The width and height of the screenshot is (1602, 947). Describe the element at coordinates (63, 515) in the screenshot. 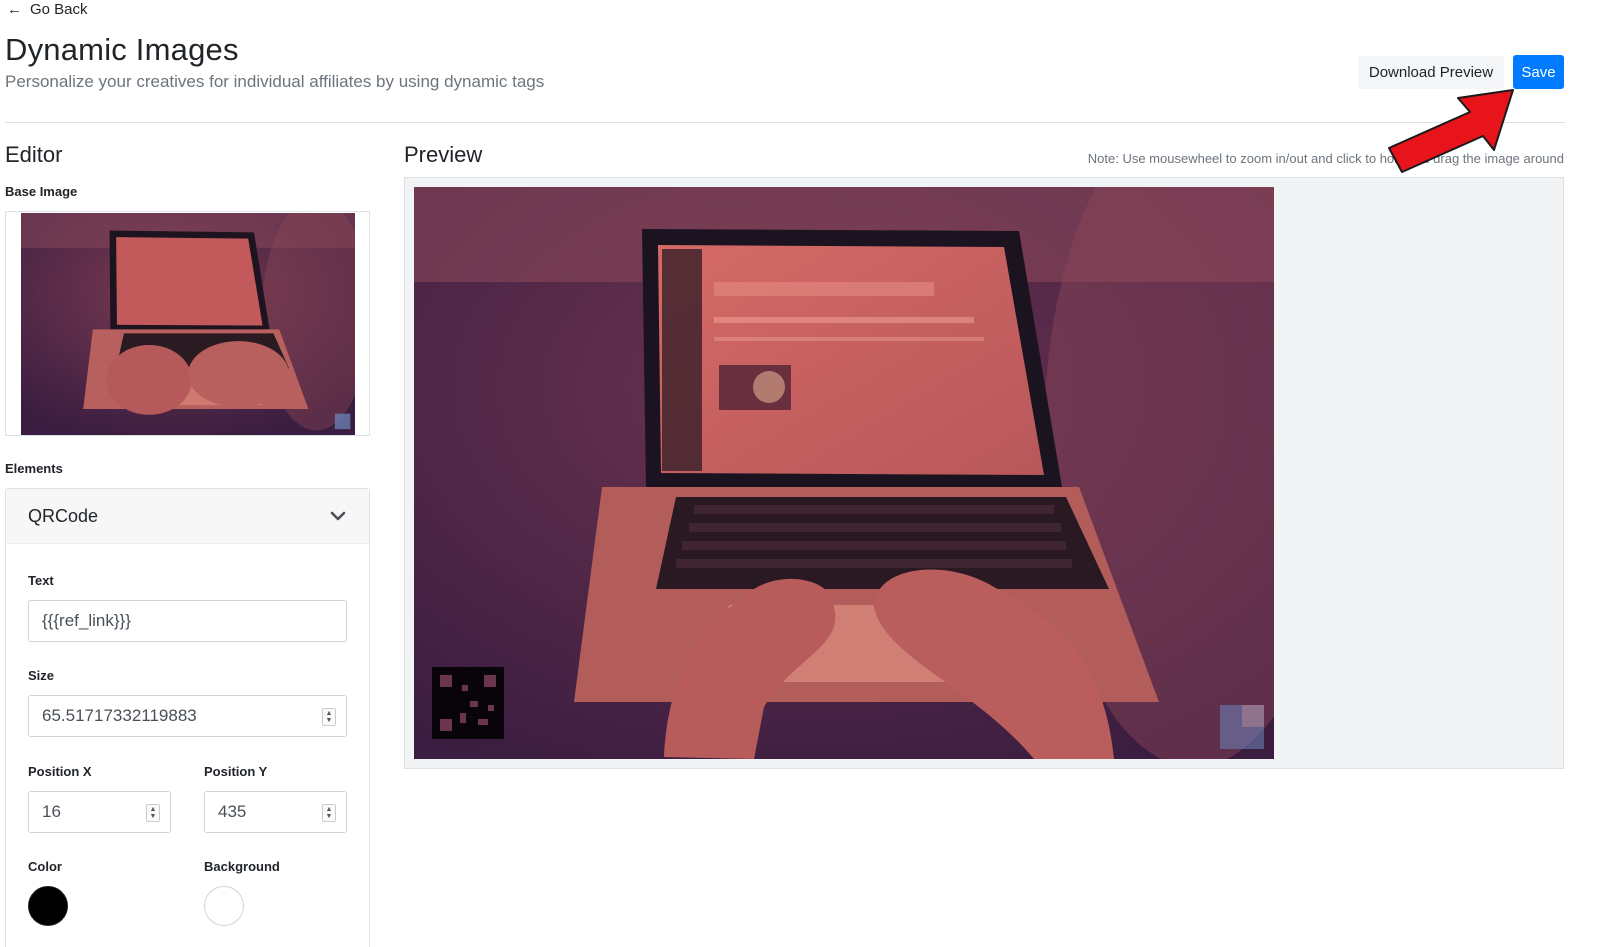

I see `element-name: QRCode` at that location.